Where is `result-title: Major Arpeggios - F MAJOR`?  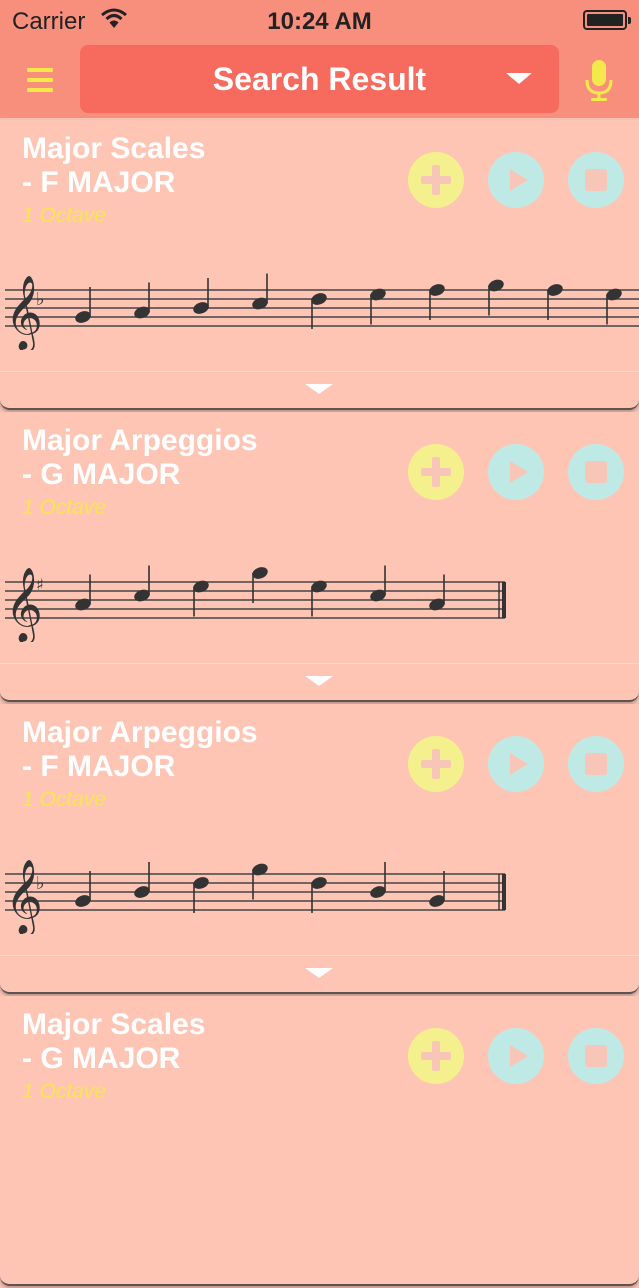 result-title: Major Arpeggios - F MAJOR is located at coordinates (140, 750).